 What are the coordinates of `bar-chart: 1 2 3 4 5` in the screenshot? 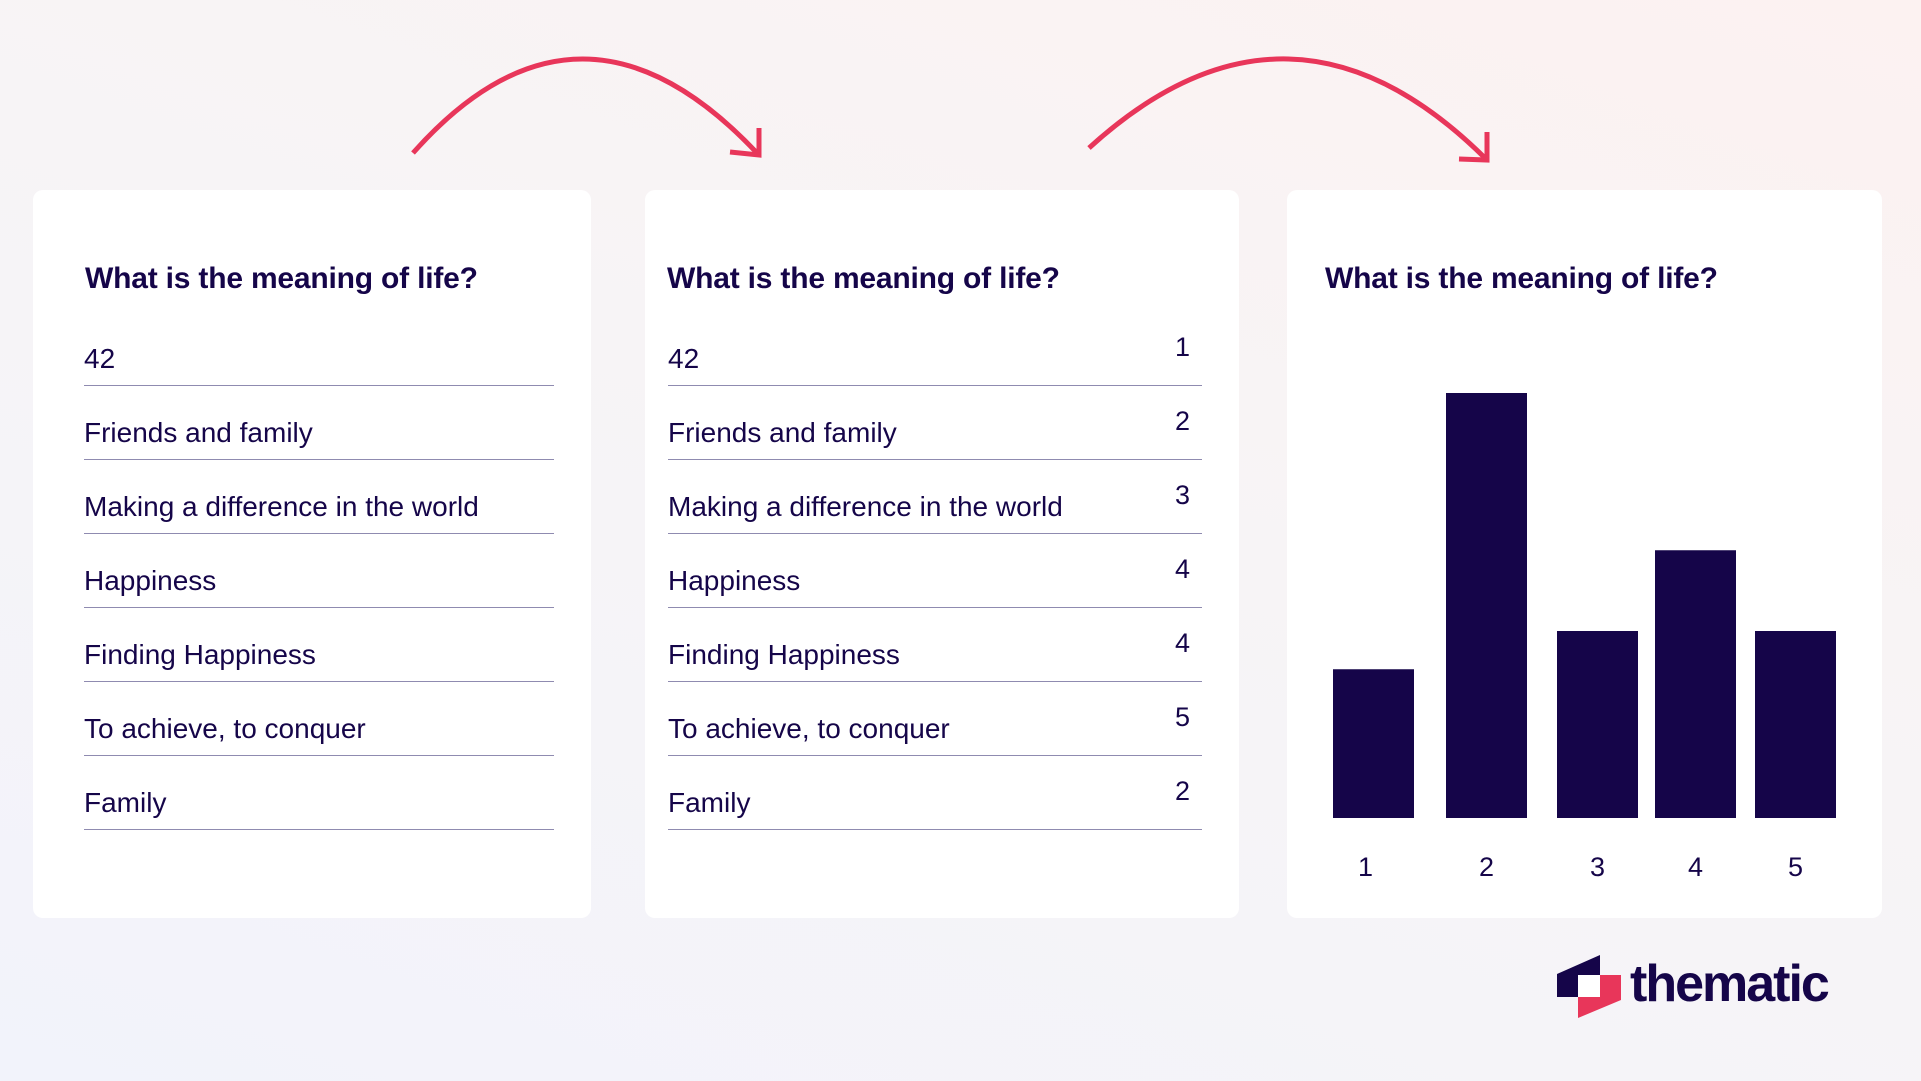 It's located at (1584, 637).